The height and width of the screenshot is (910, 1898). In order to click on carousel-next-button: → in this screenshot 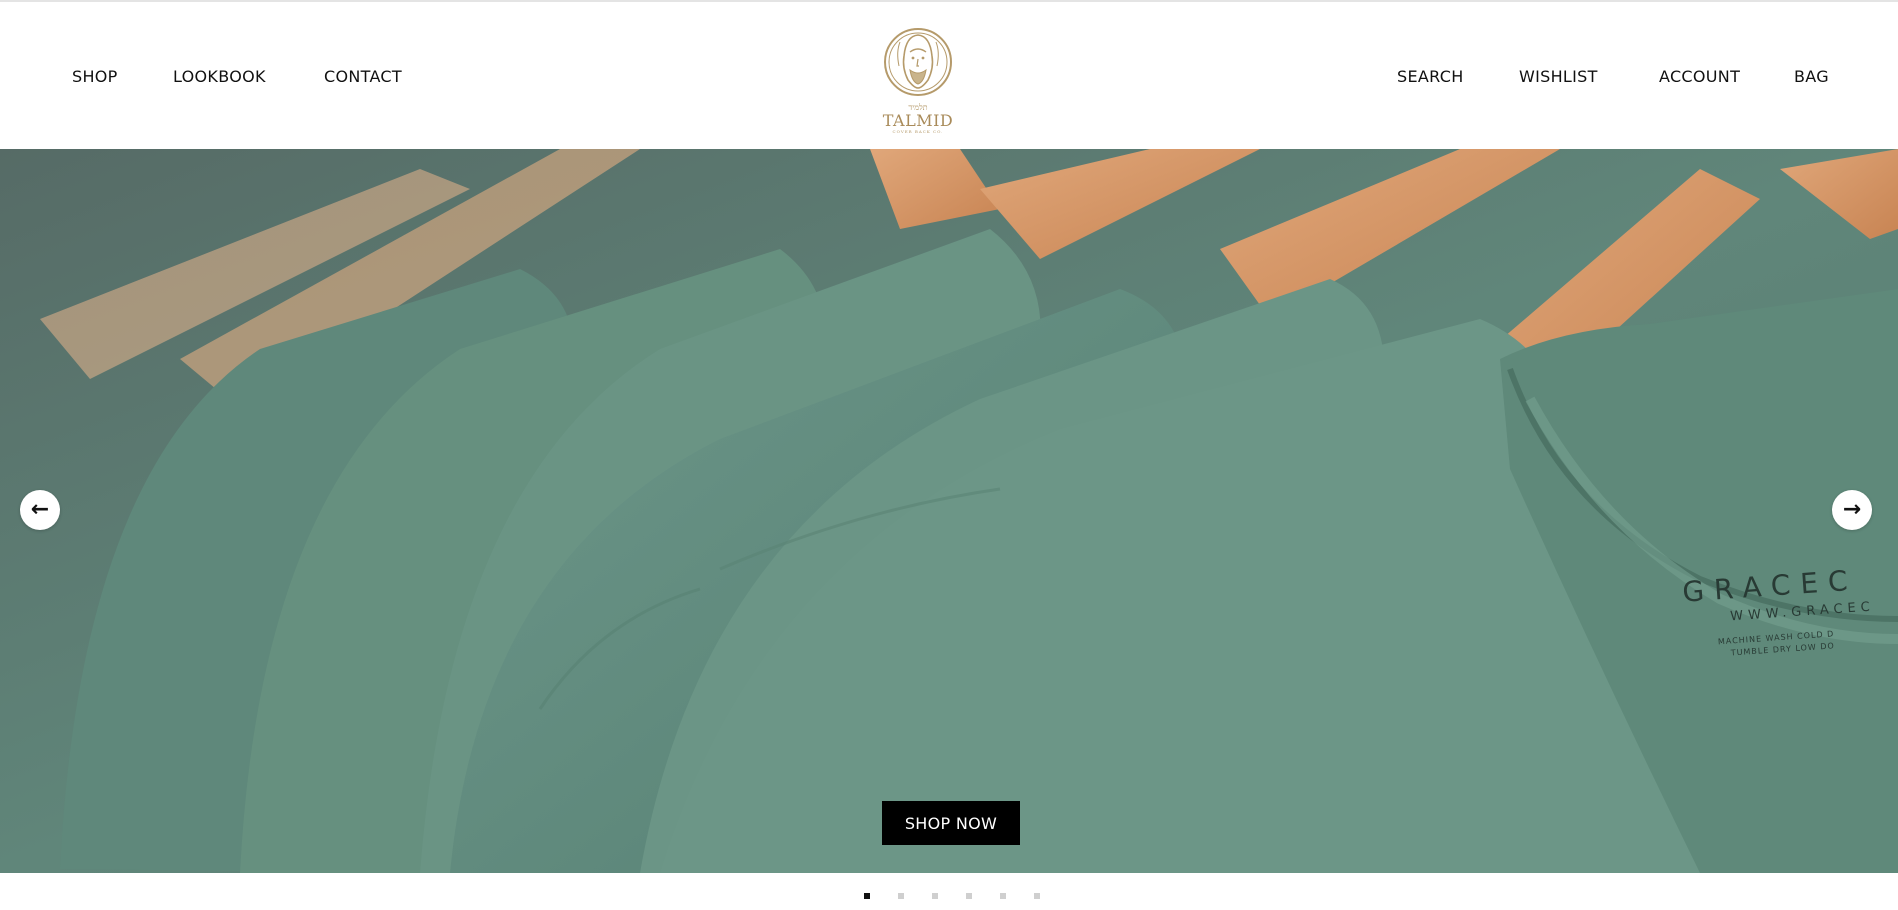, I will do `click(1852, 510)`.